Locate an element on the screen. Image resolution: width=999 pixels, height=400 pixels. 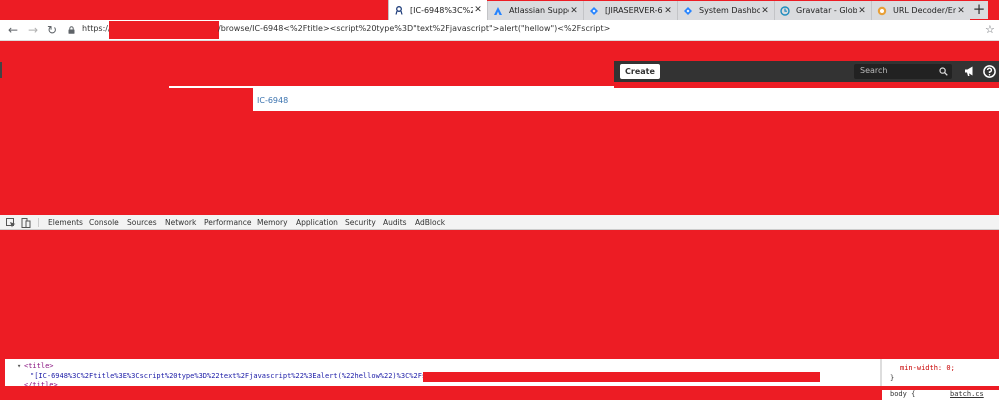
tab-label: Atlassian Support is located at coordinates (539, 10).